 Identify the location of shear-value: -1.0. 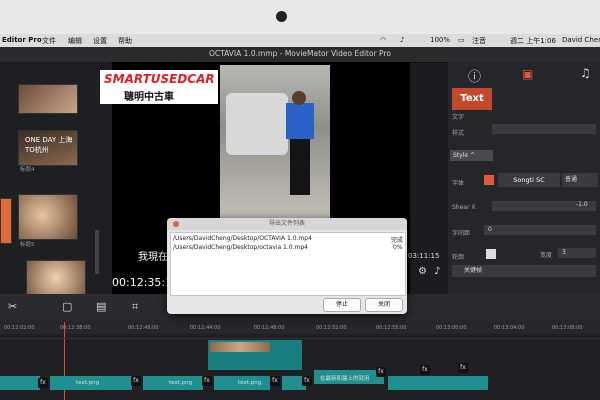
(582, 204).